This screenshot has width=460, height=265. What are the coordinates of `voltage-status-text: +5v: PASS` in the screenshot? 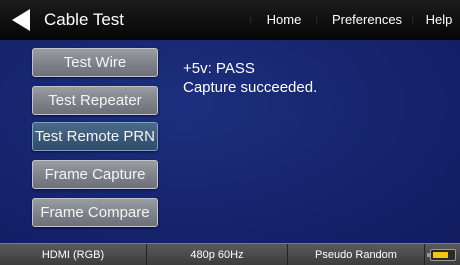 It's located at (219, 68).